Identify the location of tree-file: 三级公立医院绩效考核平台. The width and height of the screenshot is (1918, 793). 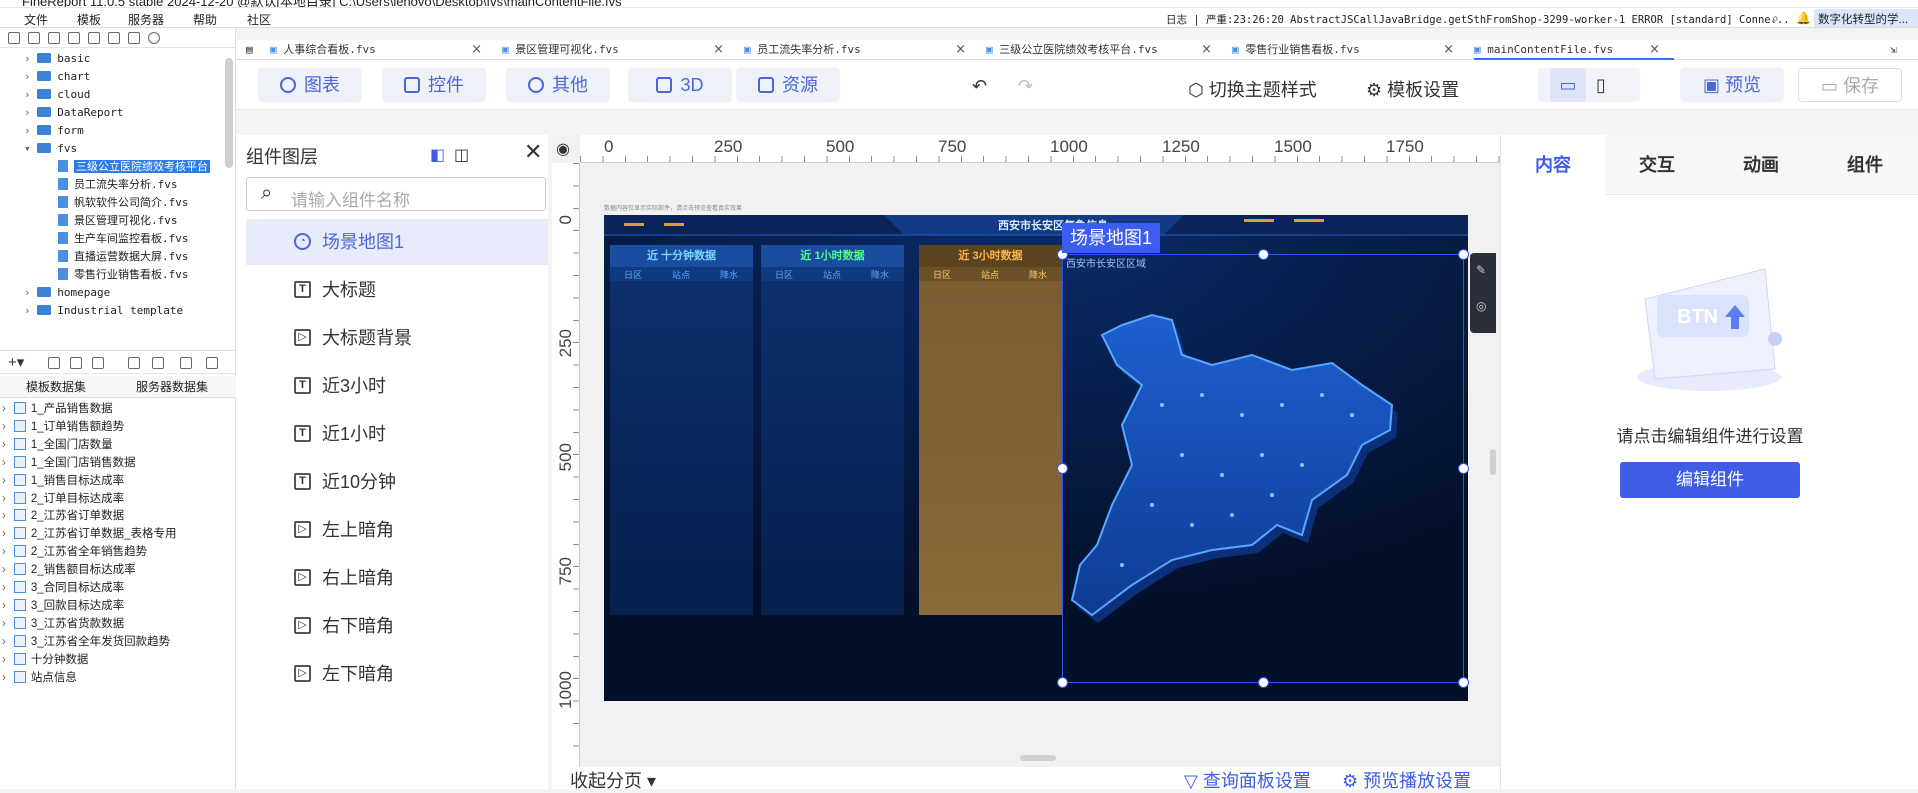
(134, 167).